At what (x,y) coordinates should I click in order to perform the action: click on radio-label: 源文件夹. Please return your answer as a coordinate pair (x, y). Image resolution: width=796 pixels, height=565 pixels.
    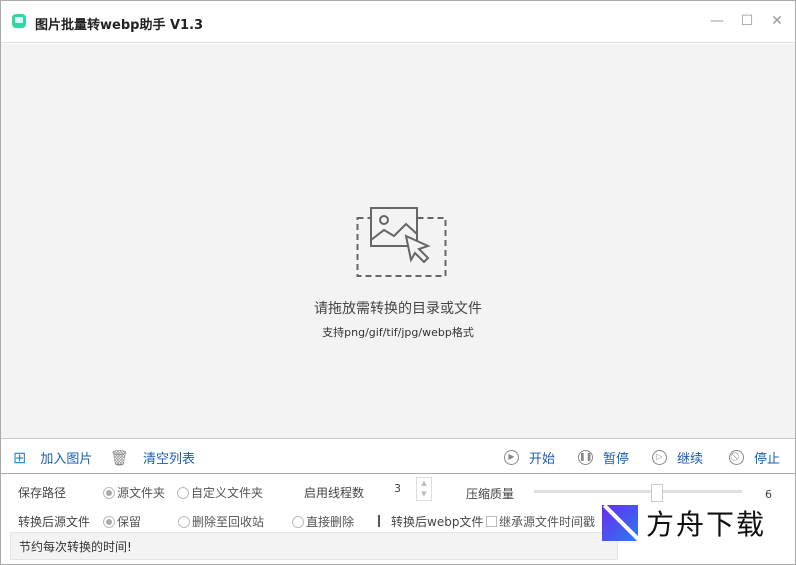
    Looking at the image, I should click on (141, 493).